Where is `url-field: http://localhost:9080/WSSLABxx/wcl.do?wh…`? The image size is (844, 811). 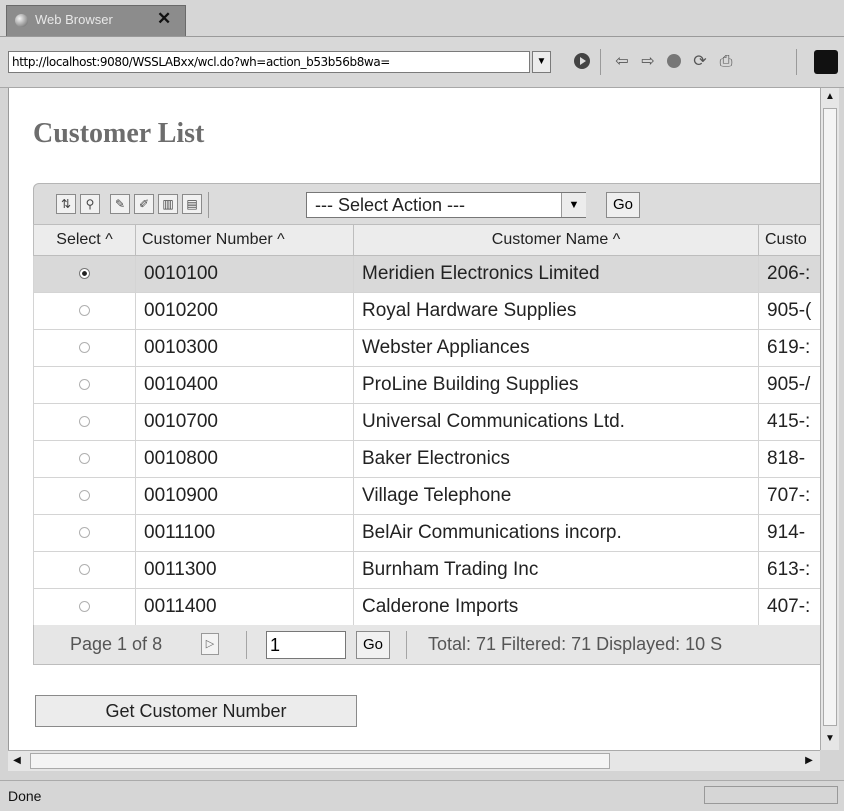
url-field: http://localhost:9080/WSSLABxx/wcl.do?wh… is located at coordinates (269, 62).